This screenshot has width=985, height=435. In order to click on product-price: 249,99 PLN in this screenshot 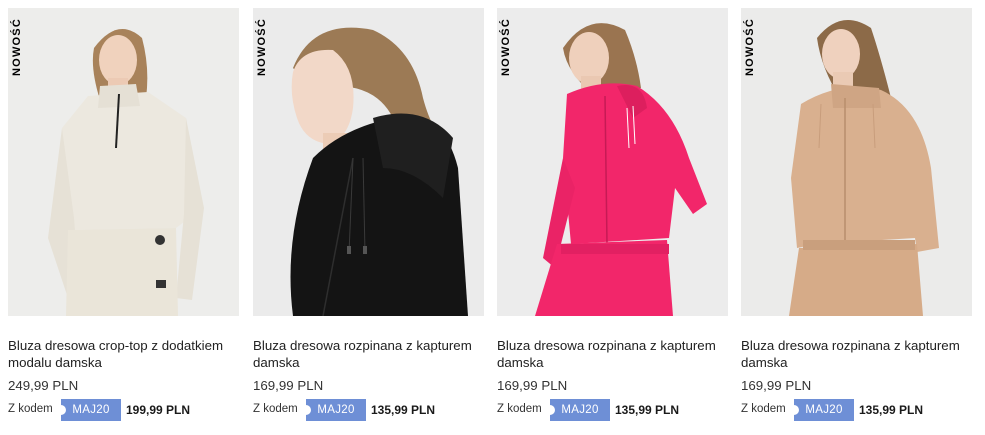, I will do `click(43, 385)`.